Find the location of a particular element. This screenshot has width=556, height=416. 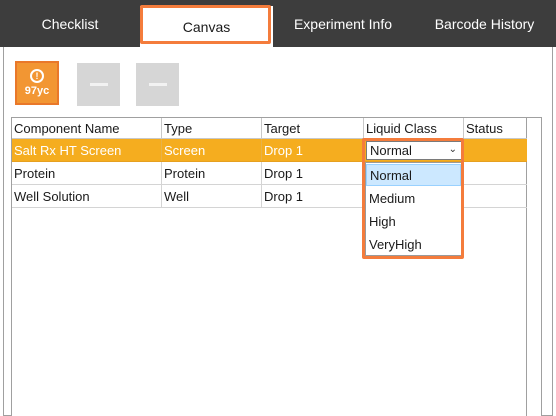

column-header-component-name: Component Name is located at coordinates (87, 128).